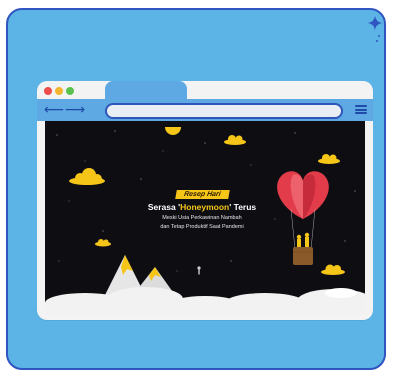 This screenshot has height=376, width=397. What do you see at coordinates (173, 131) in the screenshot?
I see `gold-cloud-top` at bounding box center [173, 131].